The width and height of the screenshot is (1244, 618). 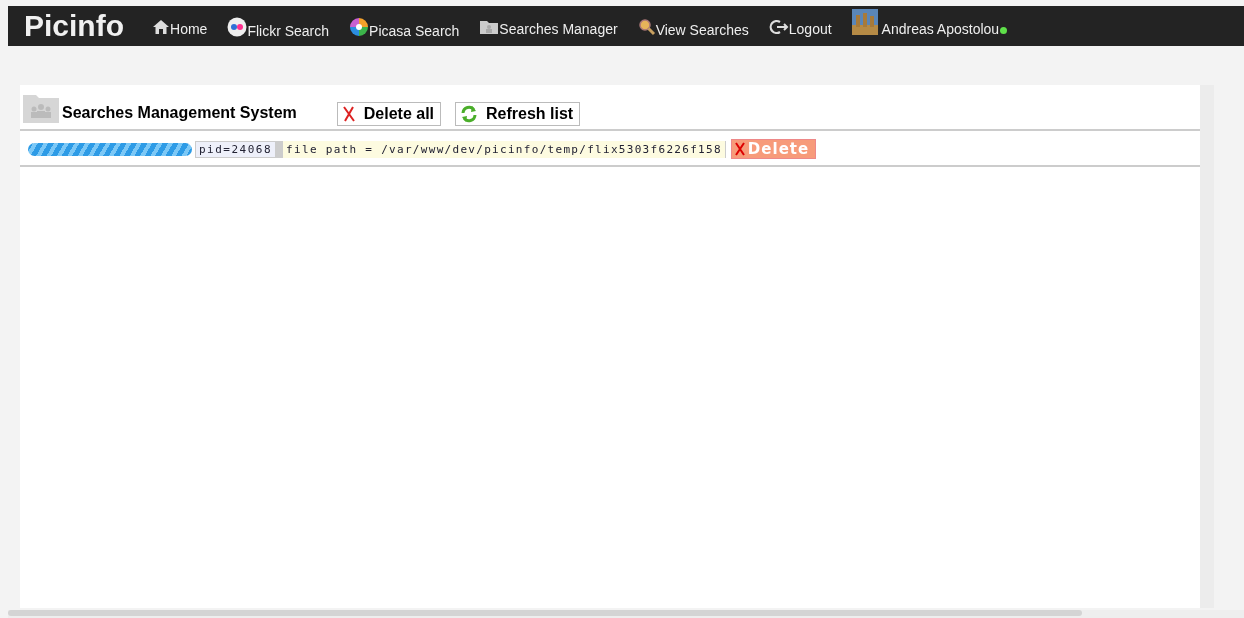 I want to click on toolbar-button: Refresh list, so click(x=518, y=114).